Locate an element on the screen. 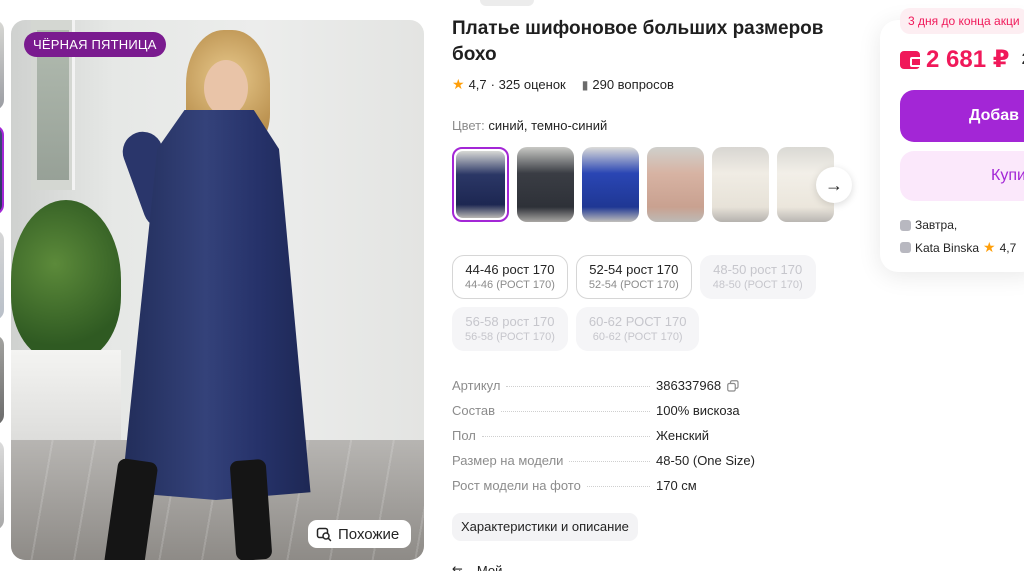  spec-value: 386337968 is located at coordinates (719, 385).